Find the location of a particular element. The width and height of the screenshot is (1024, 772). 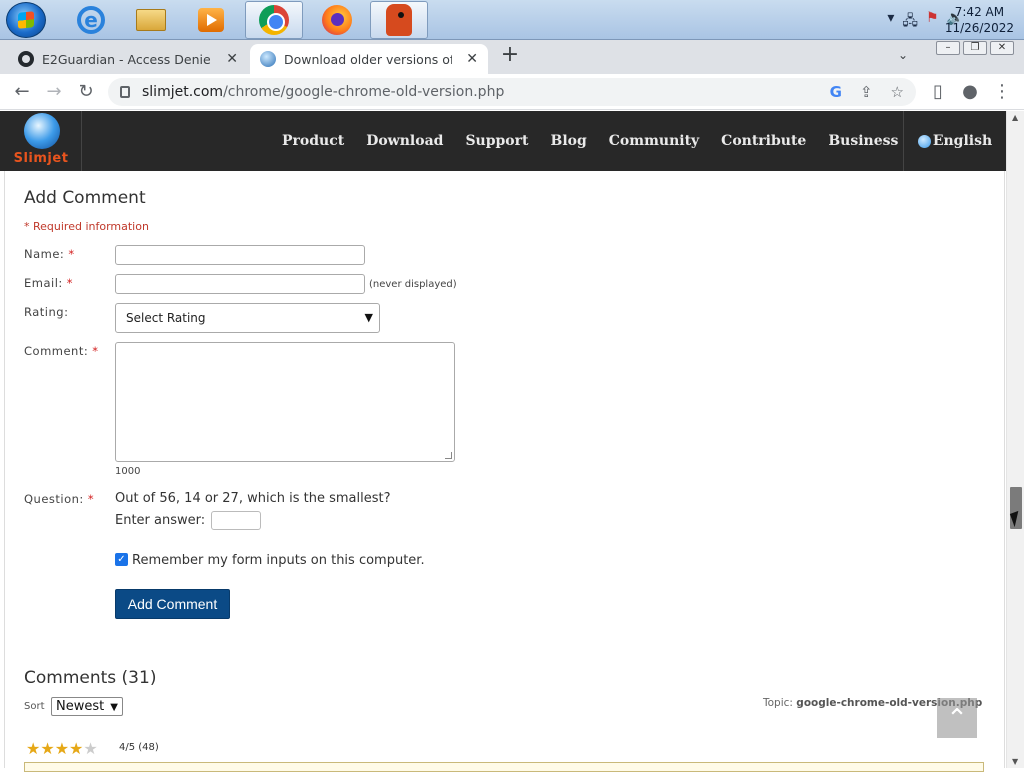

name-label: Name: * is located at coordinates (49, 254).